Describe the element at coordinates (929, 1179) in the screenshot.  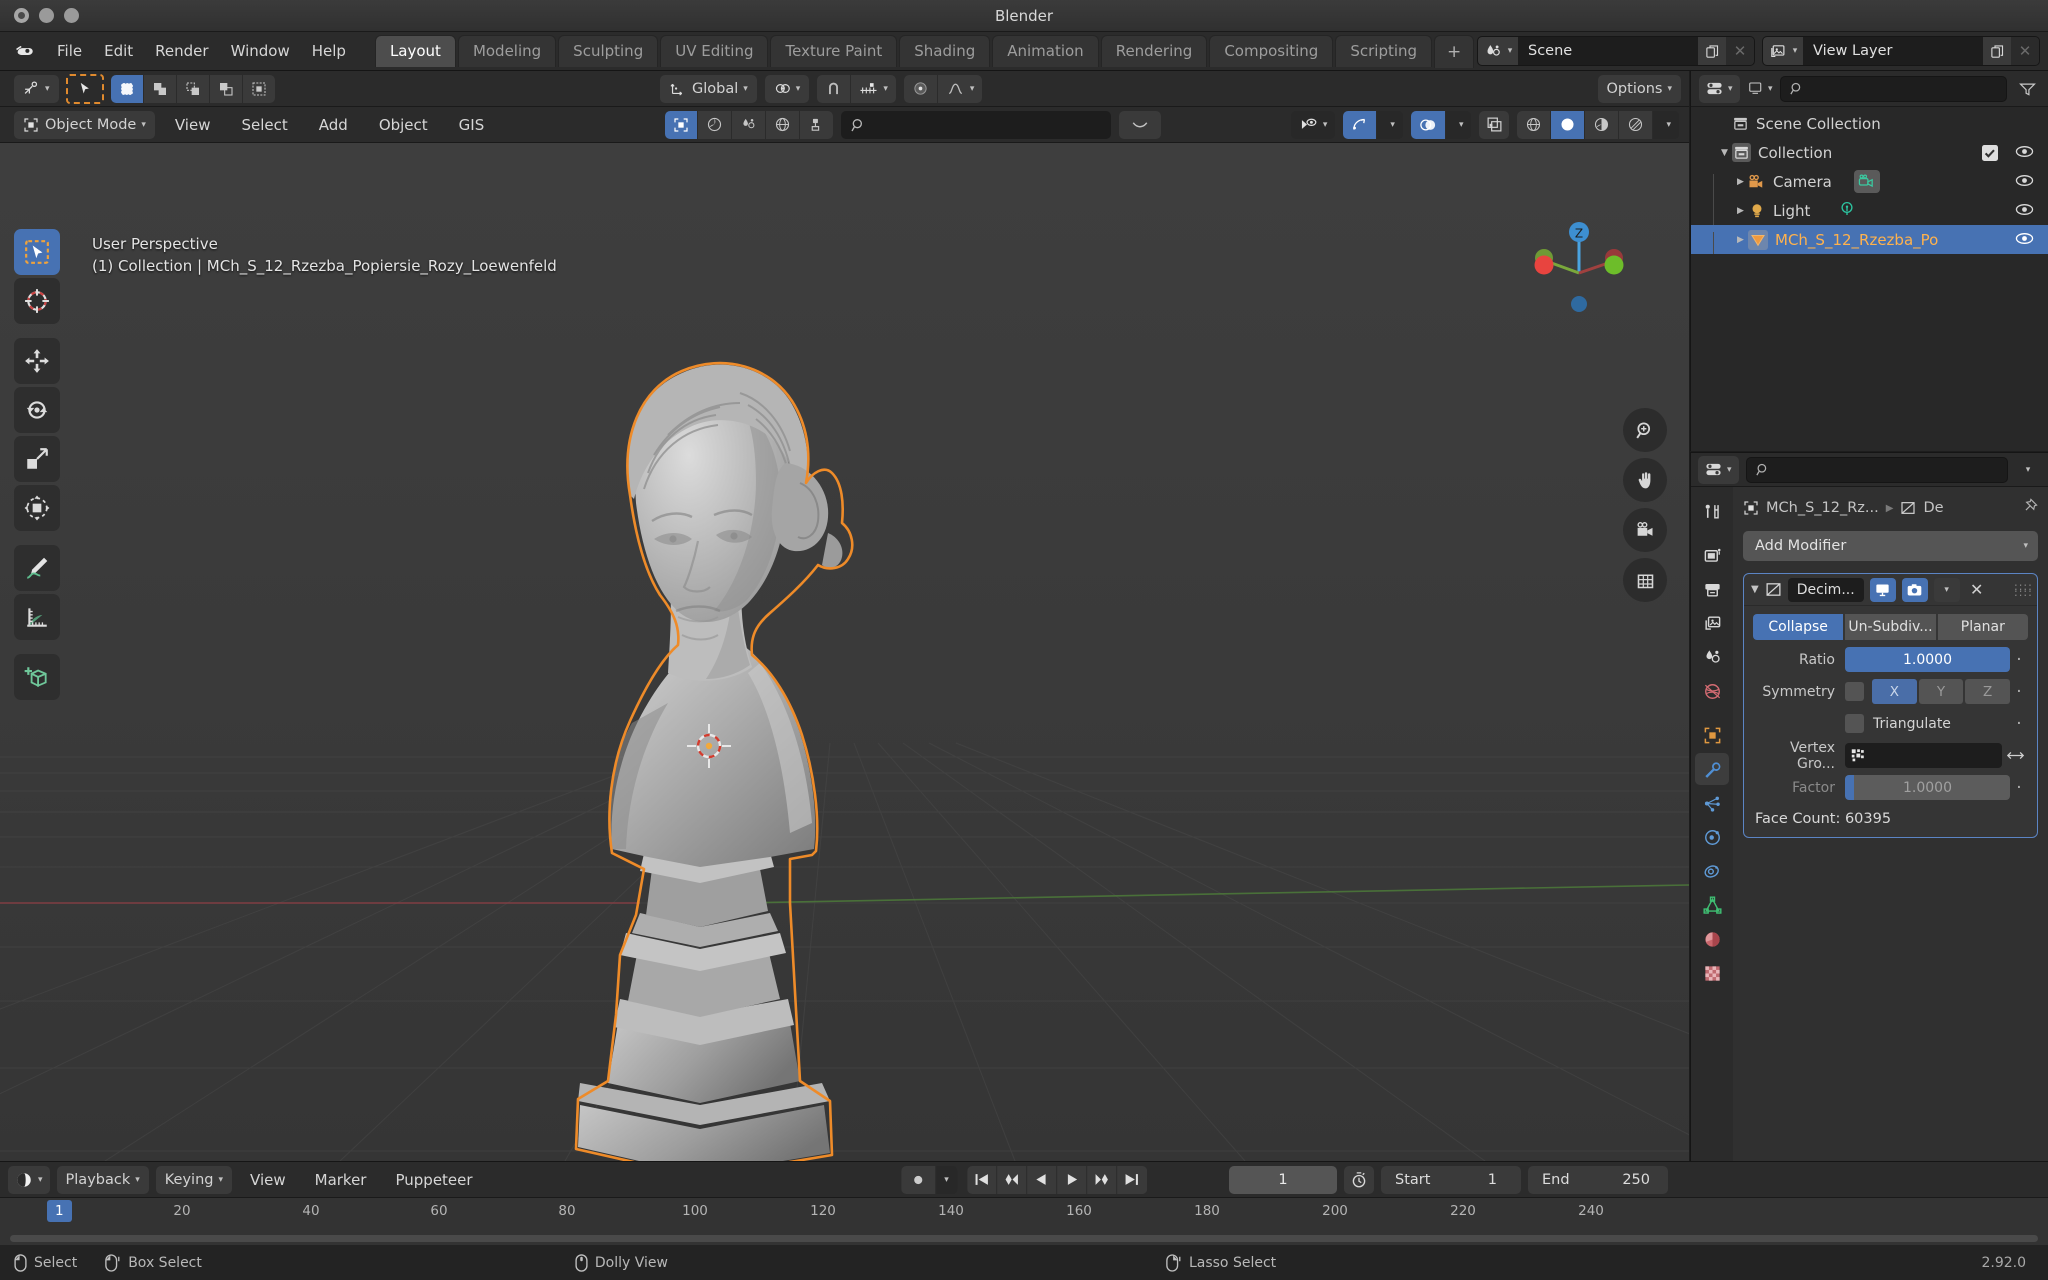
I see `auto-keying-group: ▾` at that location.